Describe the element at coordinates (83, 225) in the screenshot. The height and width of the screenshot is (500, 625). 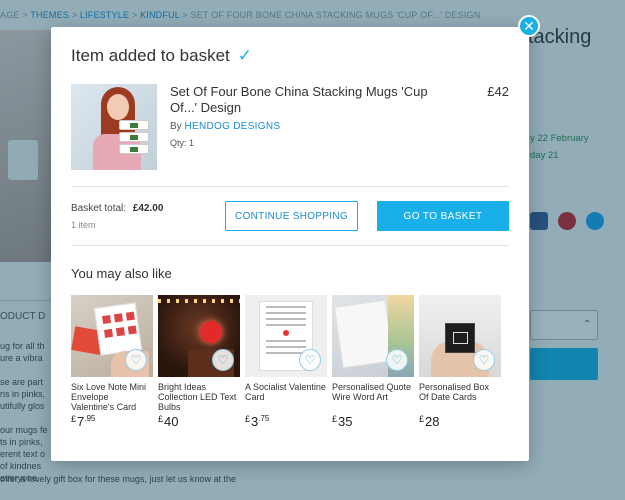
I see `basket-item-count: 1 item` at that location.